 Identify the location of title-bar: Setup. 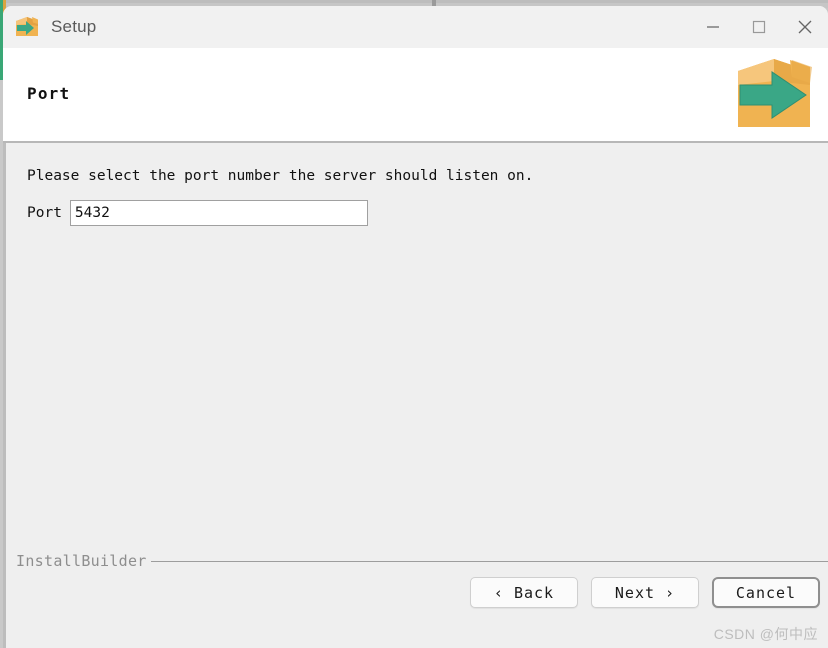
(415, 27).